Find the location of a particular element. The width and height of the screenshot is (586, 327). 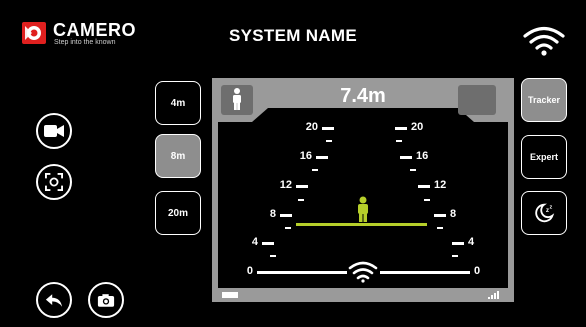

scale-left-label: 20 is located at coordinates (311, 127).